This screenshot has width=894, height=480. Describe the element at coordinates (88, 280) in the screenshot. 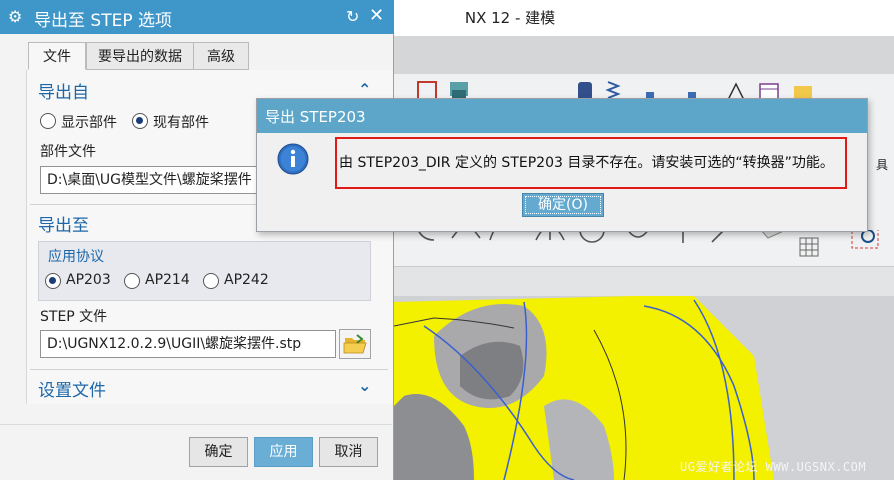

I see `radio-ap203-label: AP203` at that location.